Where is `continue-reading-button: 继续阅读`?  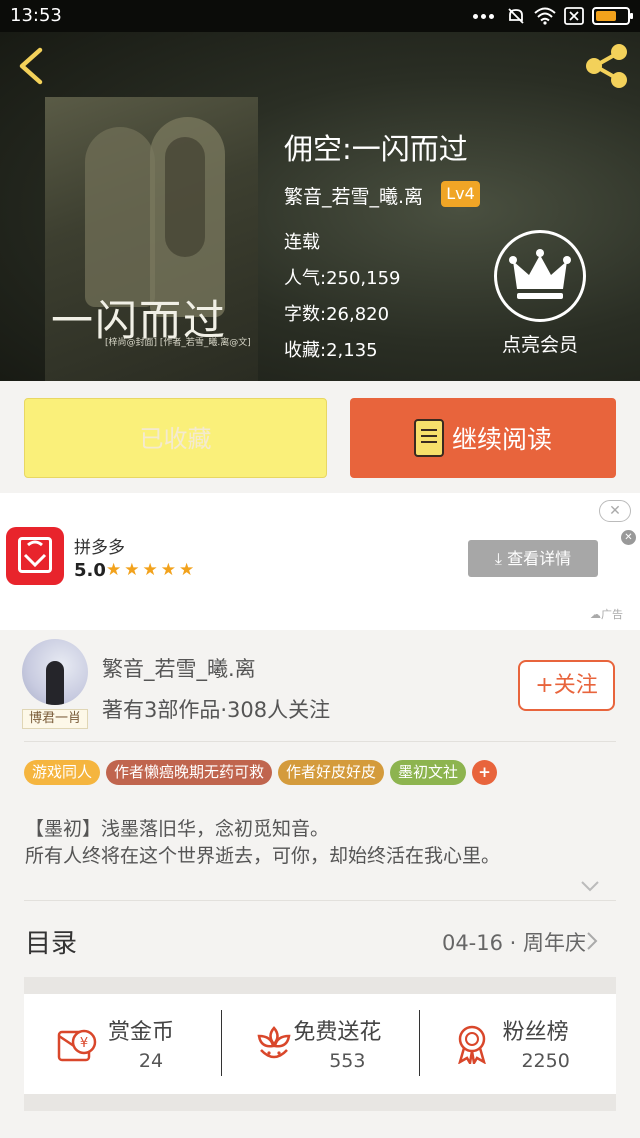
continue-reading-button: 继续阅读 is located at coordinates (483, 438).